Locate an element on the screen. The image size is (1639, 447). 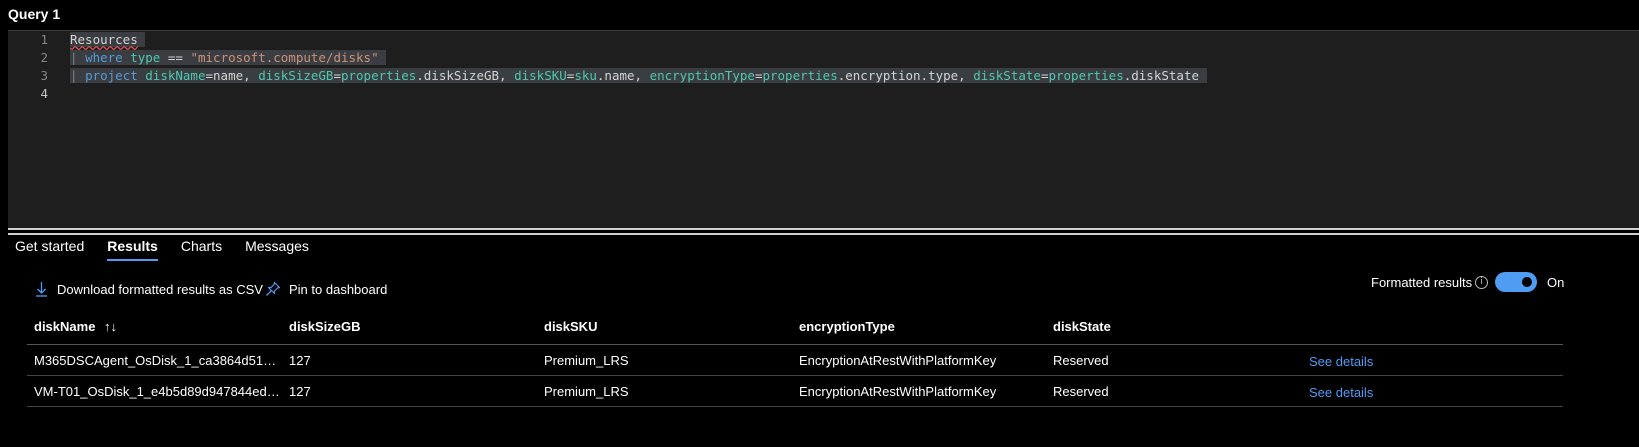
pin-to-dashboard-button: Pin to dashboard is located at coordinates (326, 289).